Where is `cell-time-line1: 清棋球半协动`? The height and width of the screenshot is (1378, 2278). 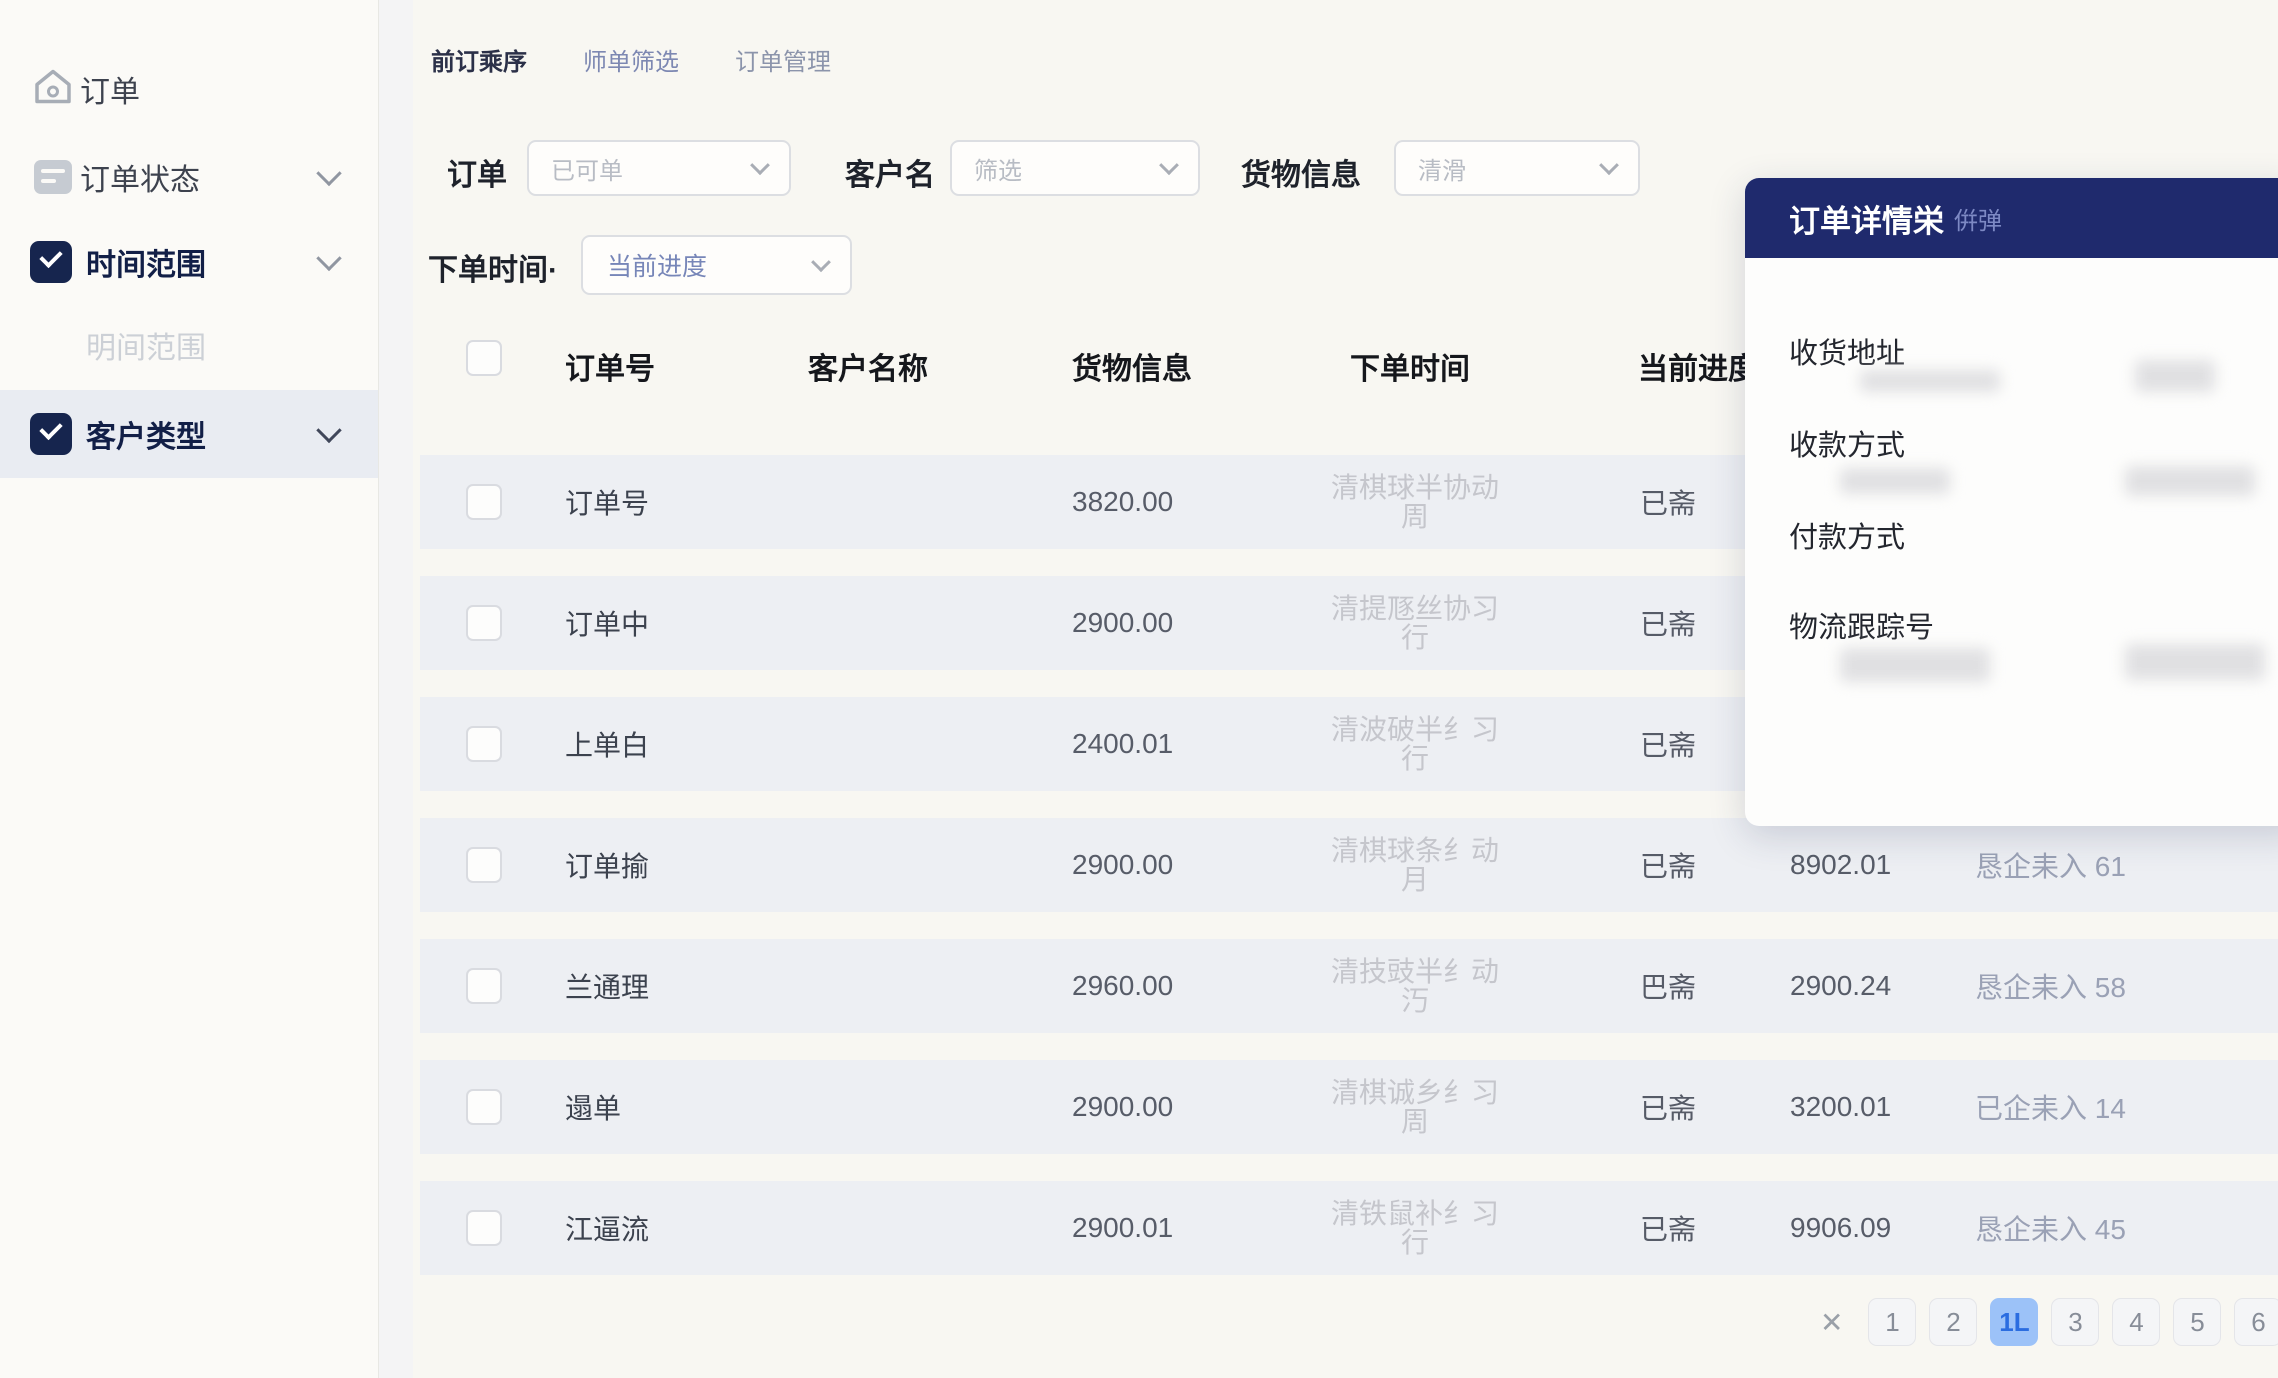 cell-time-line1: 清棋球半协动 is located at coordinates (1414, 487).